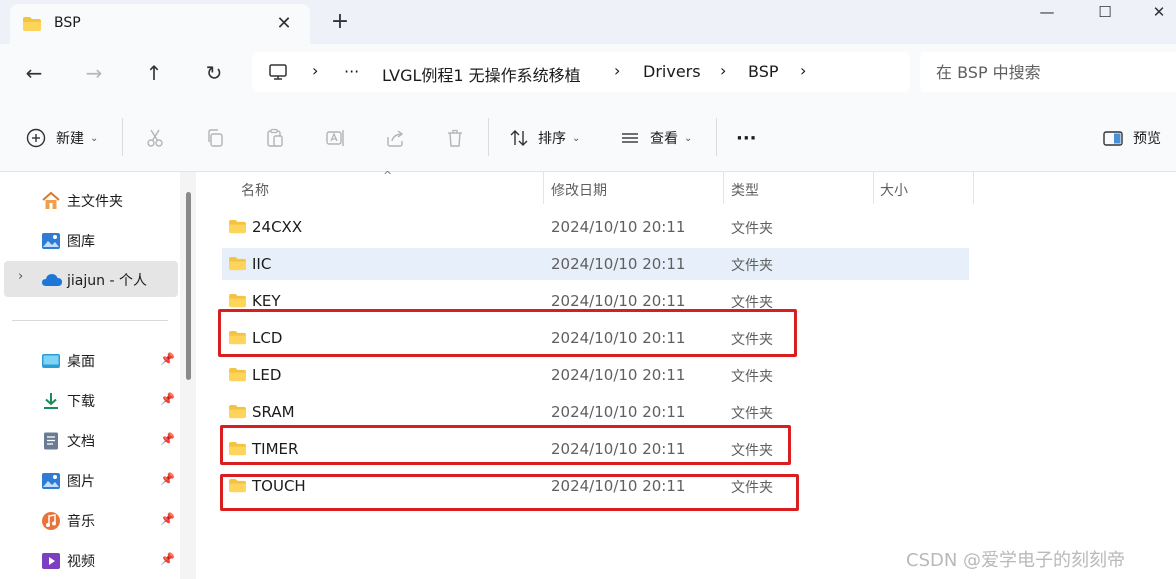 Image resolution: width=1176 pixels, height=579 pixels. I want to click on share-button, so click(395, 138).